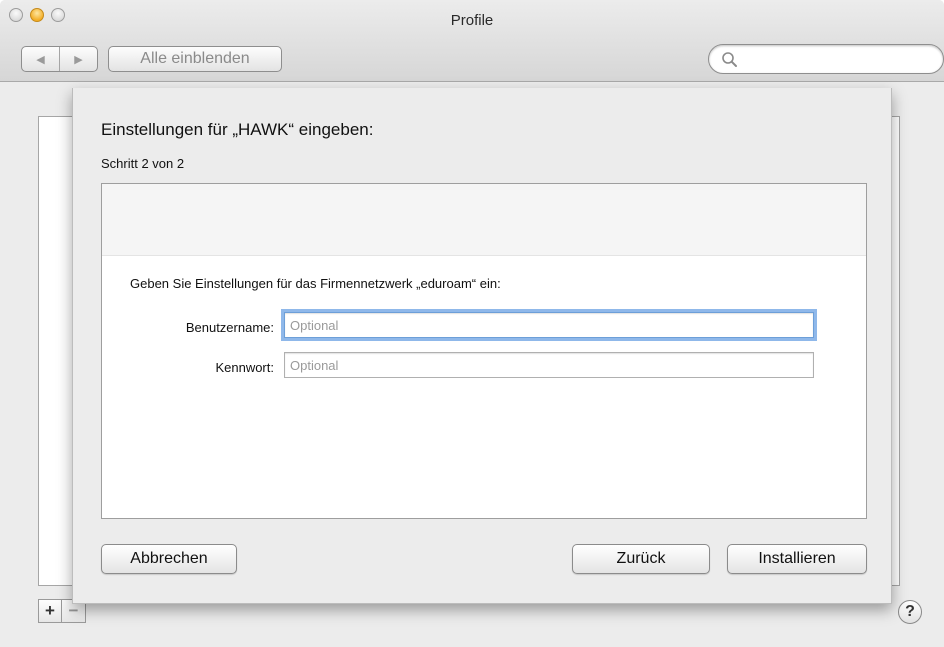 This screenshot has width=944, height=647. I want to click on back-forward-control: ◀ ▶, so click(59, 59).